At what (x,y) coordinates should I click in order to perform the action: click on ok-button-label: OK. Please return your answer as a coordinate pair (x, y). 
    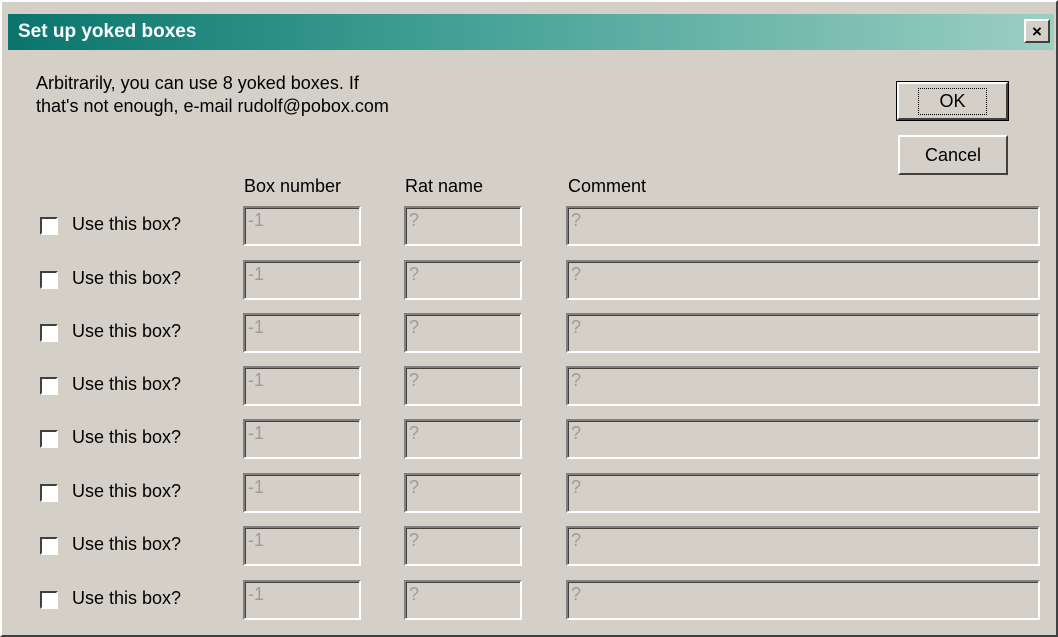
    Looking at the image, I should click on (952, 101).